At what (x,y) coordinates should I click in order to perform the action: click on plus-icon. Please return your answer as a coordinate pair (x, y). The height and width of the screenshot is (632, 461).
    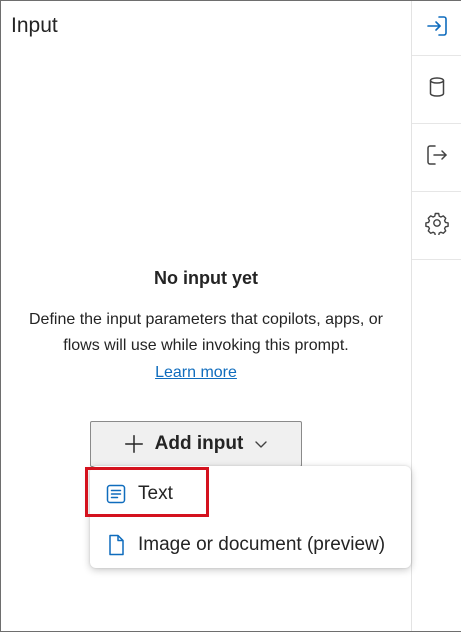
    Looking at the image, I should click on (134, 444).